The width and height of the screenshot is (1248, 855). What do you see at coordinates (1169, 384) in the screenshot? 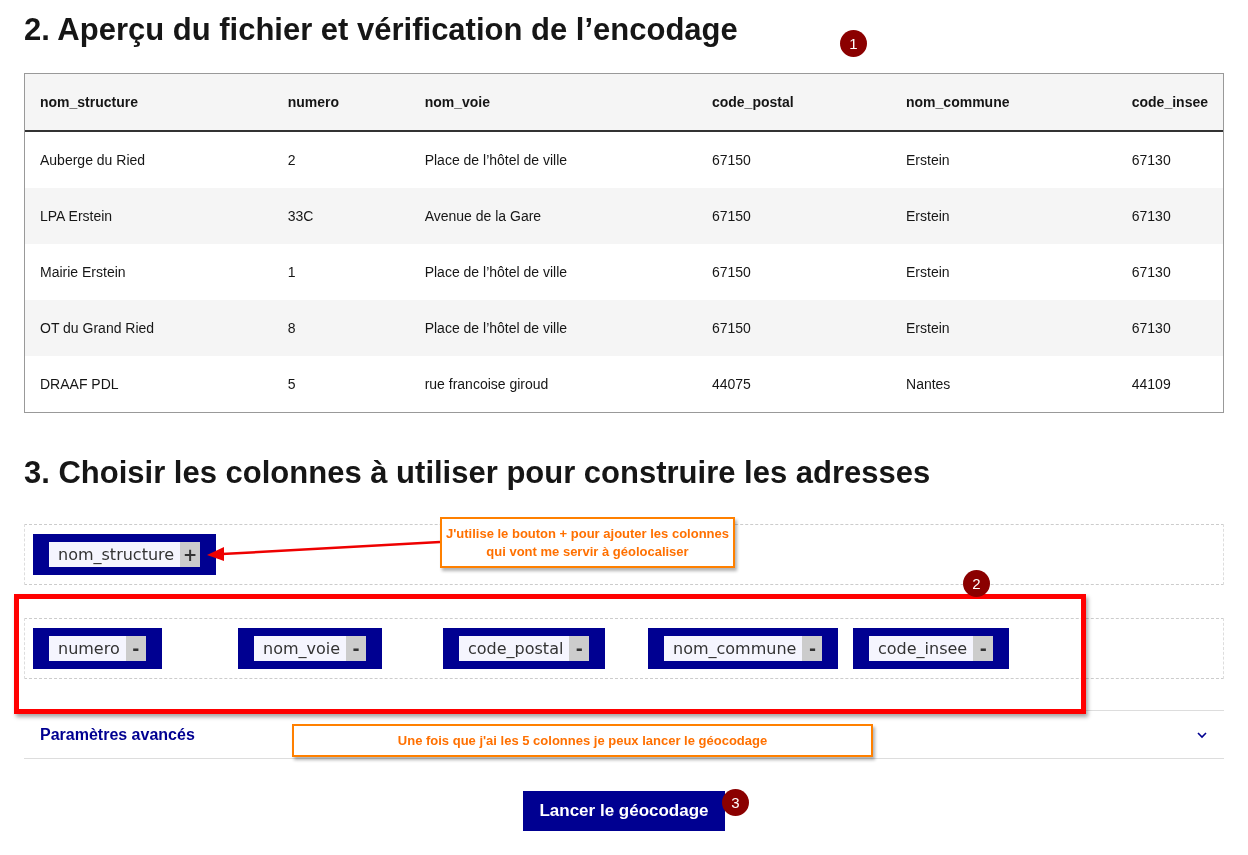
I see `table-cell: 44109` at bounding box center [1169, 384].